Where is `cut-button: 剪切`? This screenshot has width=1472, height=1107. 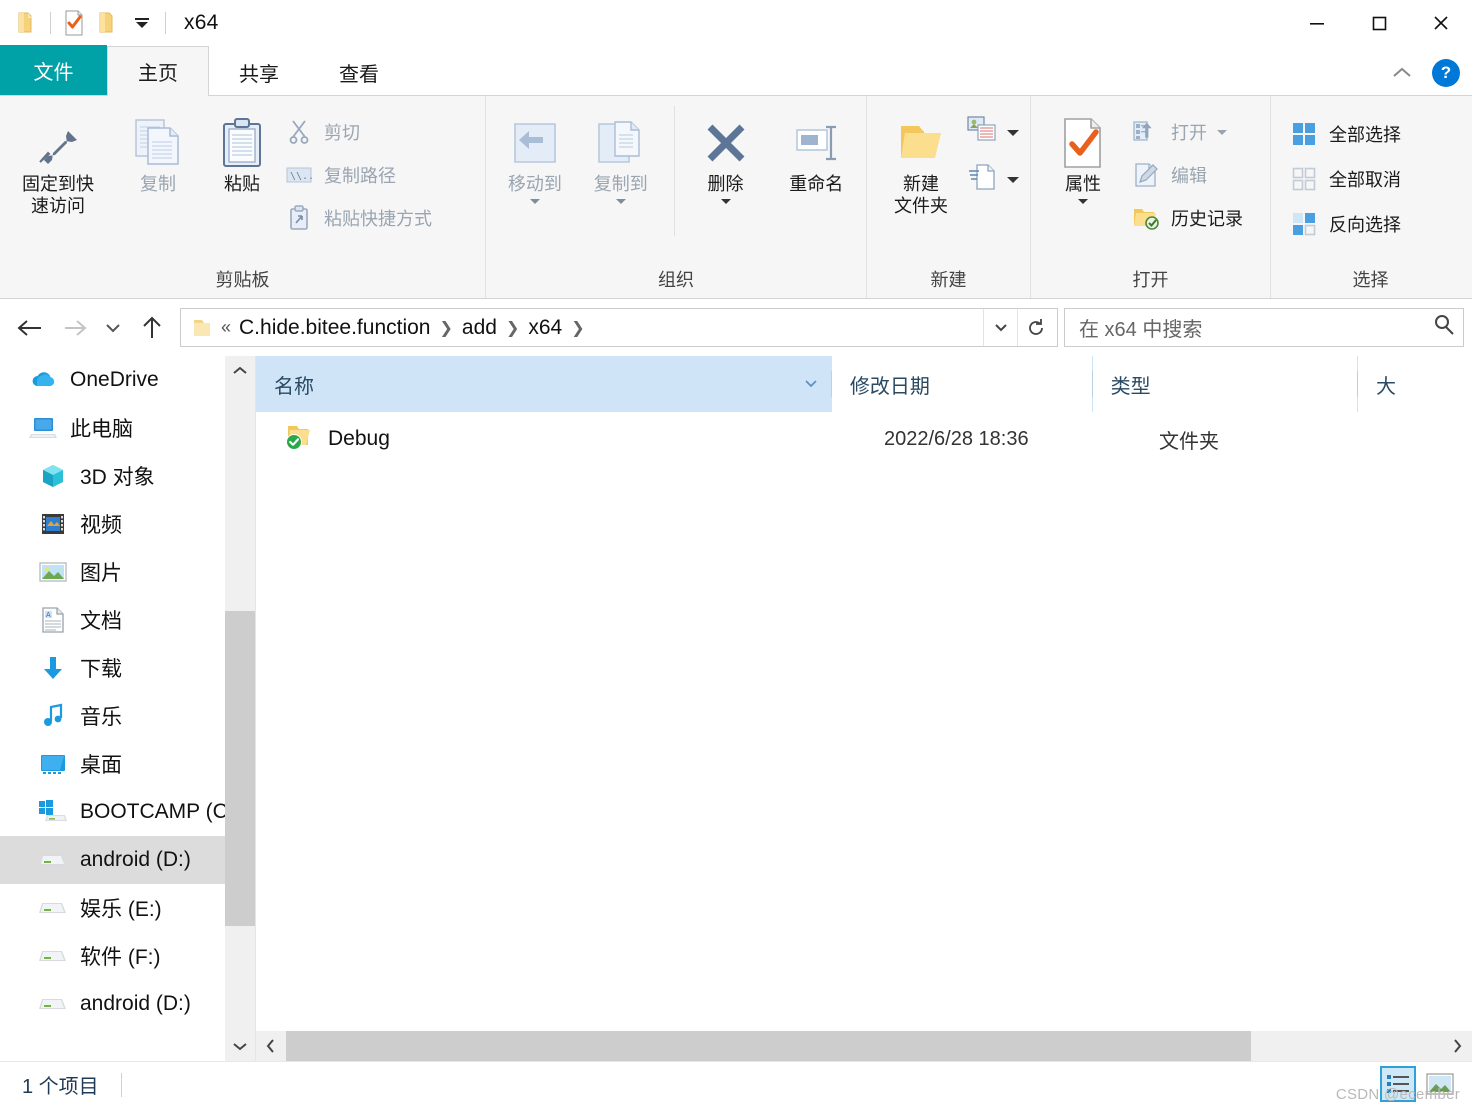 cut-button: 剪切 is located at coordinates (362, 132).